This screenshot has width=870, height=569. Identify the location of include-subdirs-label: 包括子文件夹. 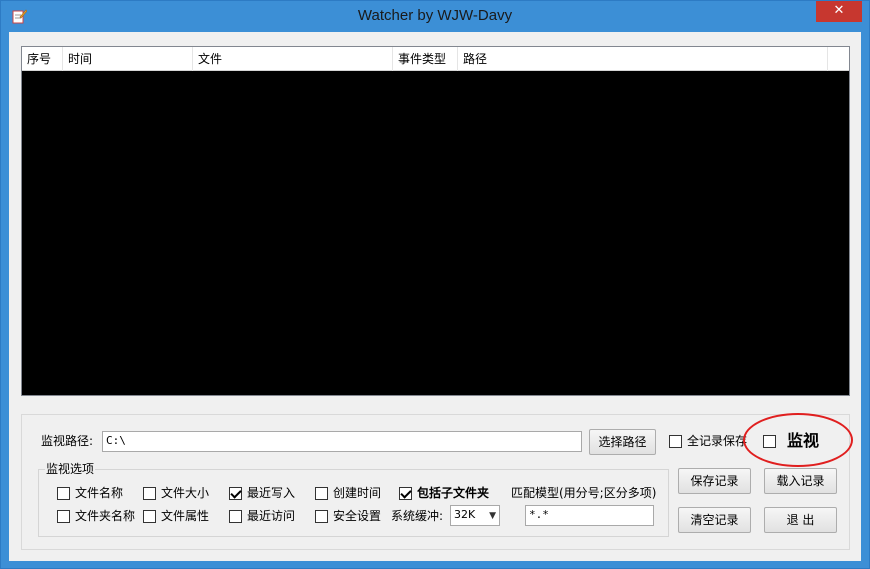
(453, 493).